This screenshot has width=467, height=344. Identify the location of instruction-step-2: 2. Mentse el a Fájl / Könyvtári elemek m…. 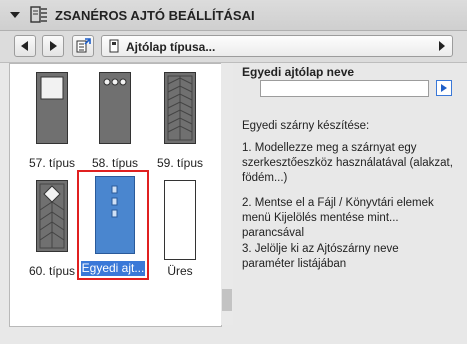
(338, 218).